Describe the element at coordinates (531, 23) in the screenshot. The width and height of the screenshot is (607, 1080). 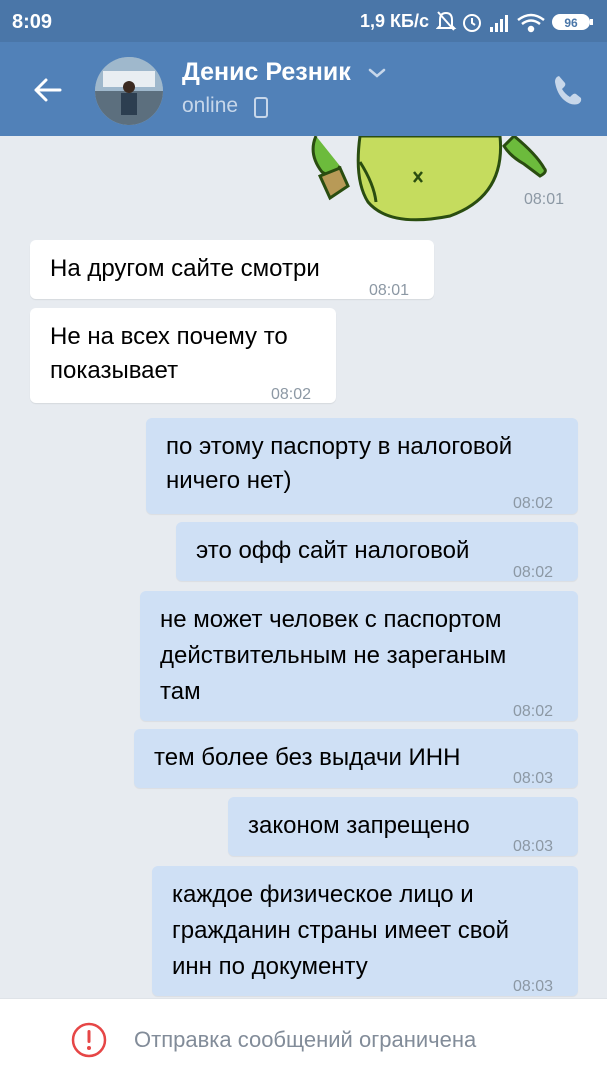
I see `wifi-icon` at that location.